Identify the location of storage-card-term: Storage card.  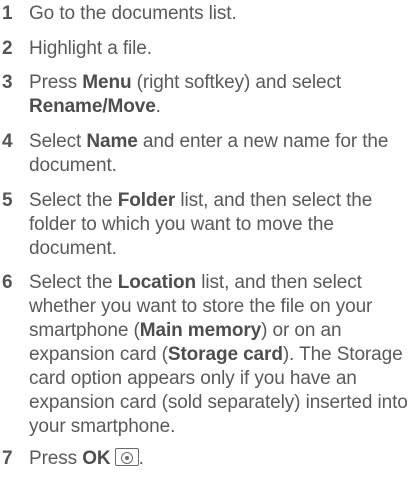
(225, 354).